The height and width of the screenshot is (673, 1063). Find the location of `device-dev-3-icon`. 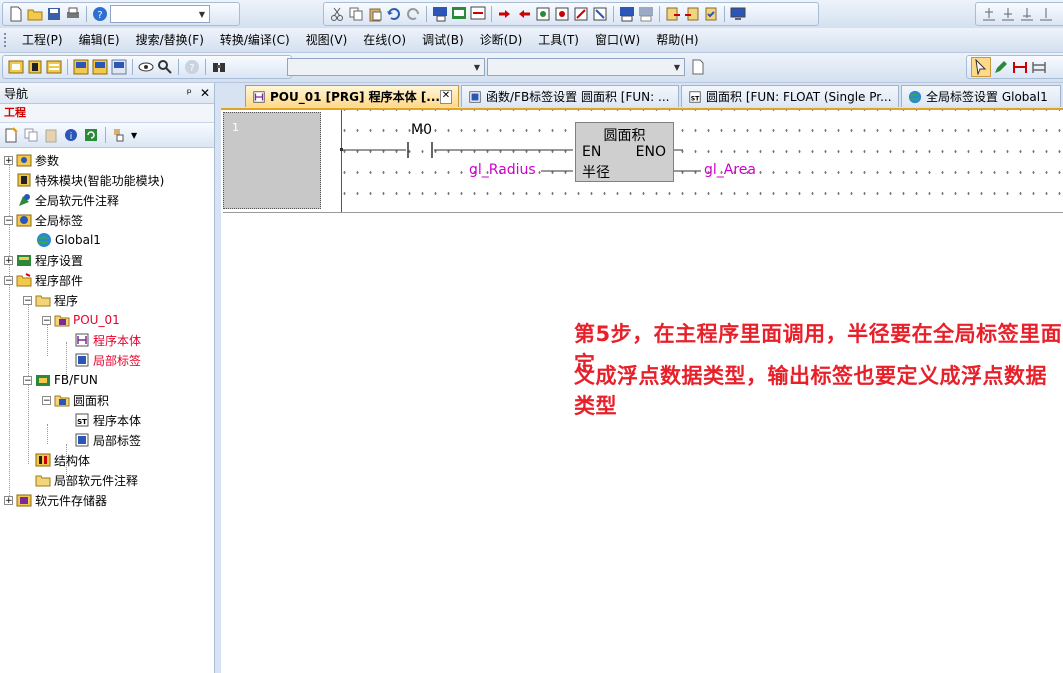

device-dev-3-icon is located at coordinates (81, 67).